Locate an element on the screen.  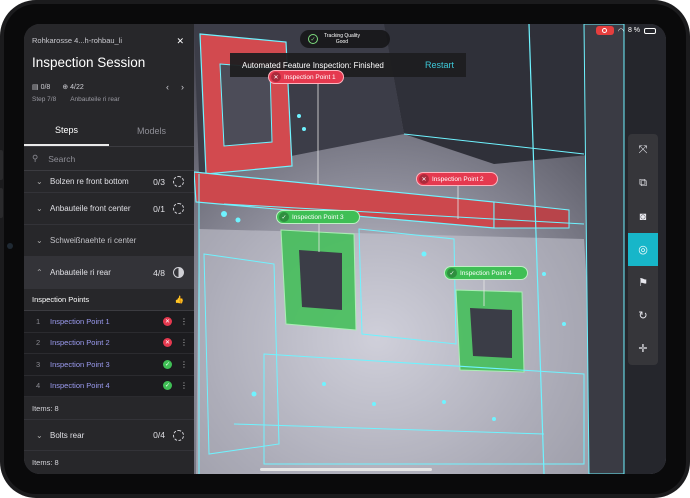
camera-icon: ◙ is located at coordinates (643, 216).